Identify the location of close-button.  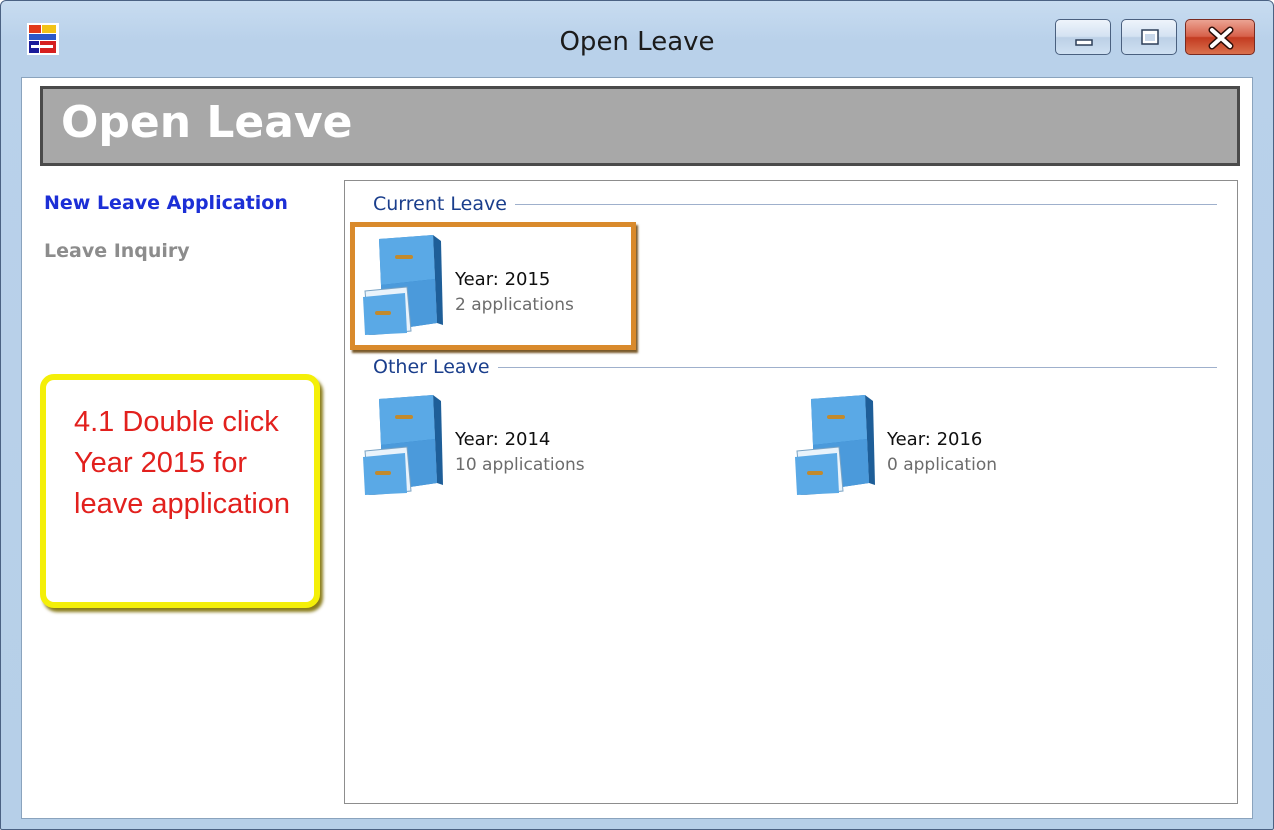
(1220, 37).